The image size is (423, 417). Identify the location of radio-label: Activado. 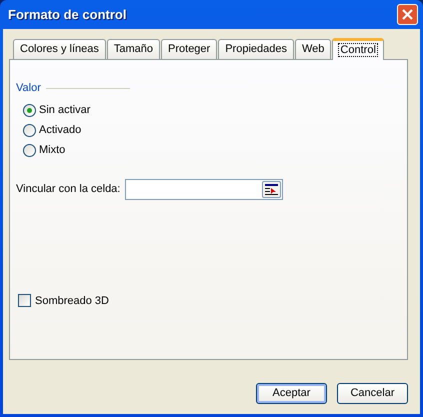
(60, 130).